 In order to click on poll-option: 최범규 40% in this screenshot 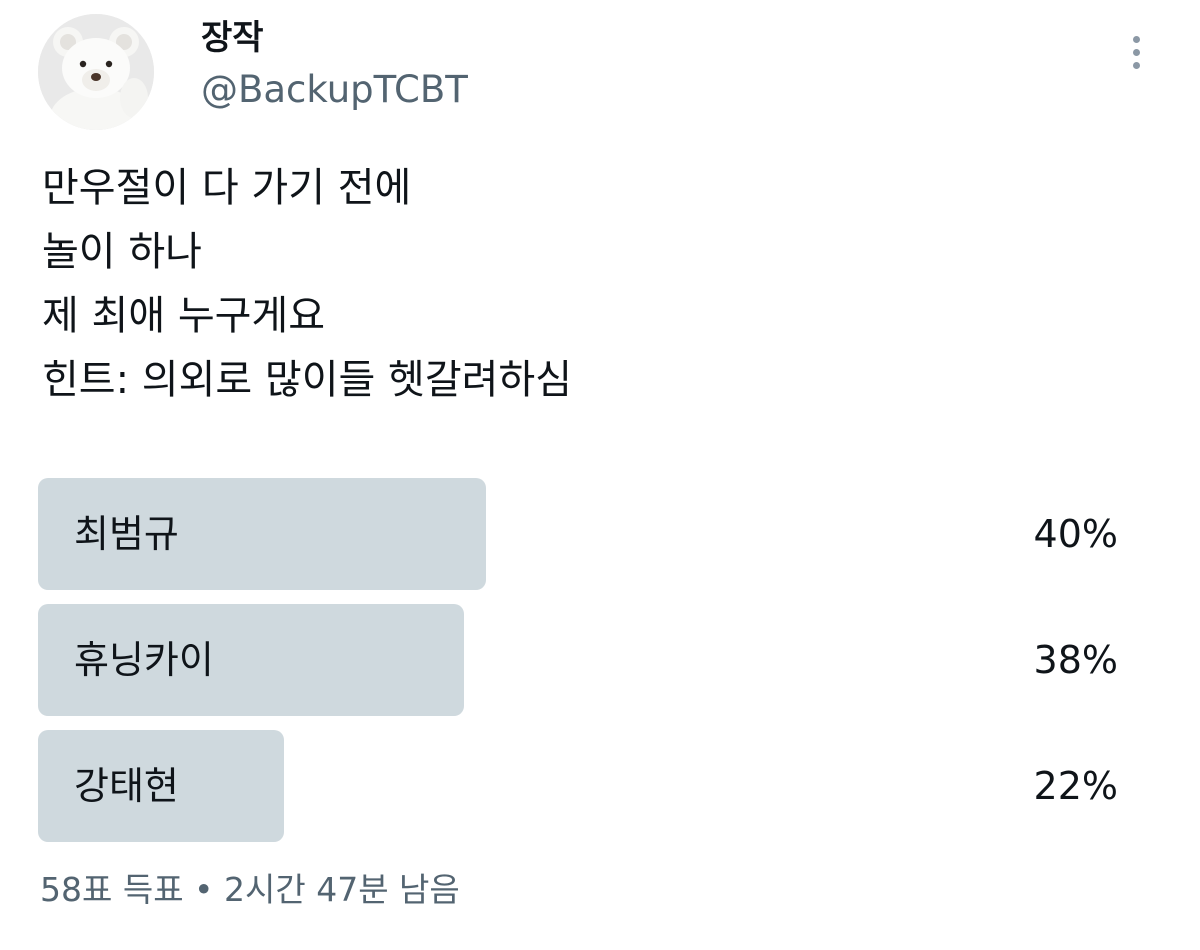, I will do `click(583, 534)`.